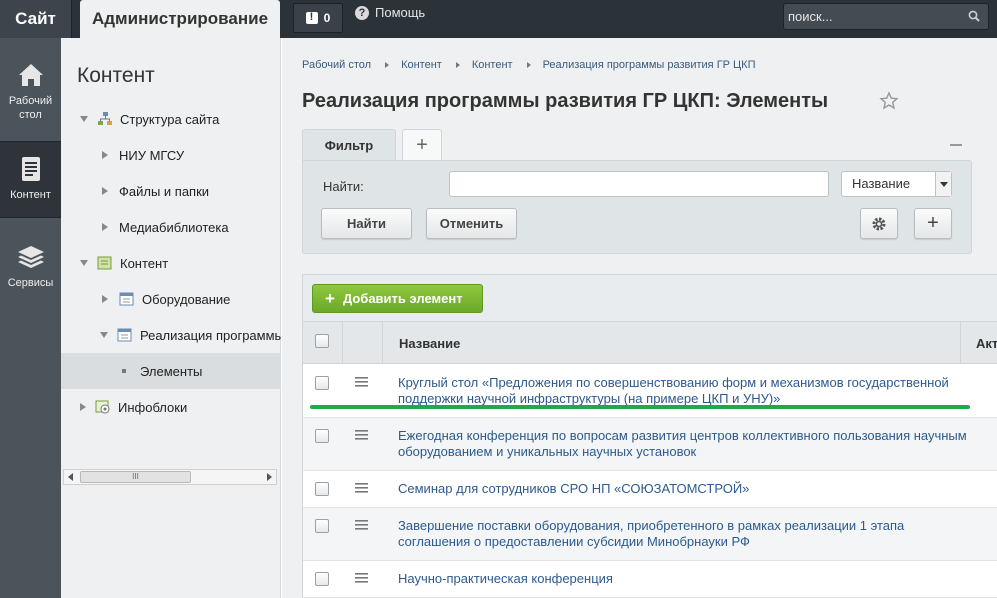 The height and width of the screenshot is (598, 997). I want to click on breadcrumb-item-content: Контент, so click(421, 65).